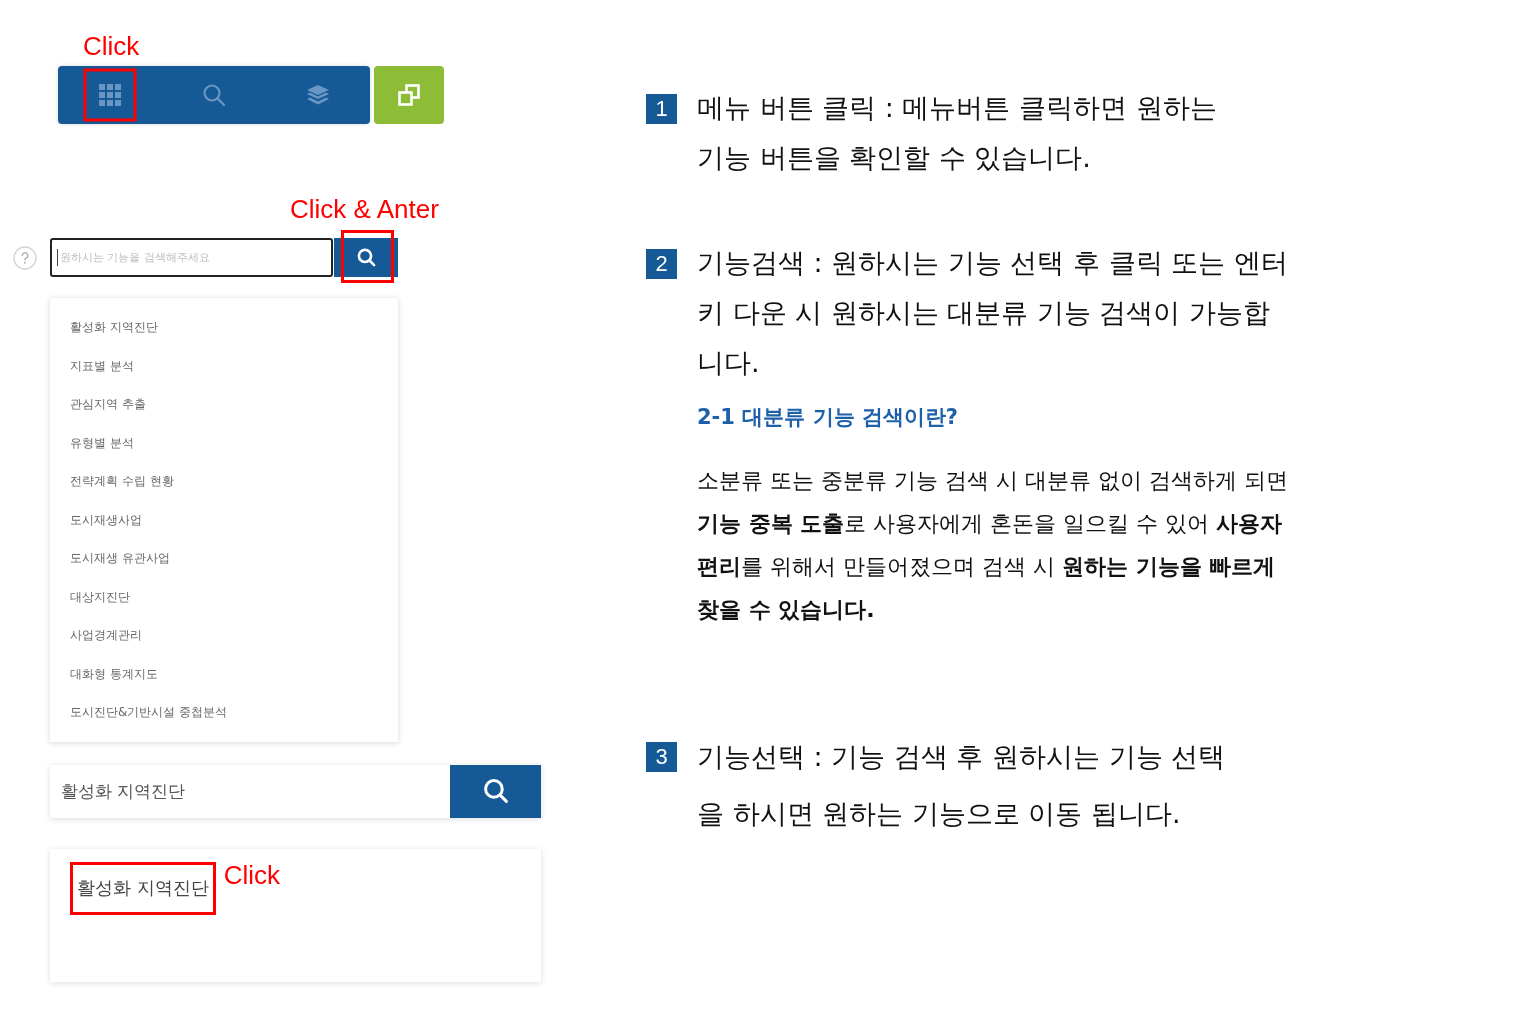 Image resolution: width=1522 pixels, height=1023 pixels. I want to click on suggestion-item: 지표별 분석, so click(224, 365).